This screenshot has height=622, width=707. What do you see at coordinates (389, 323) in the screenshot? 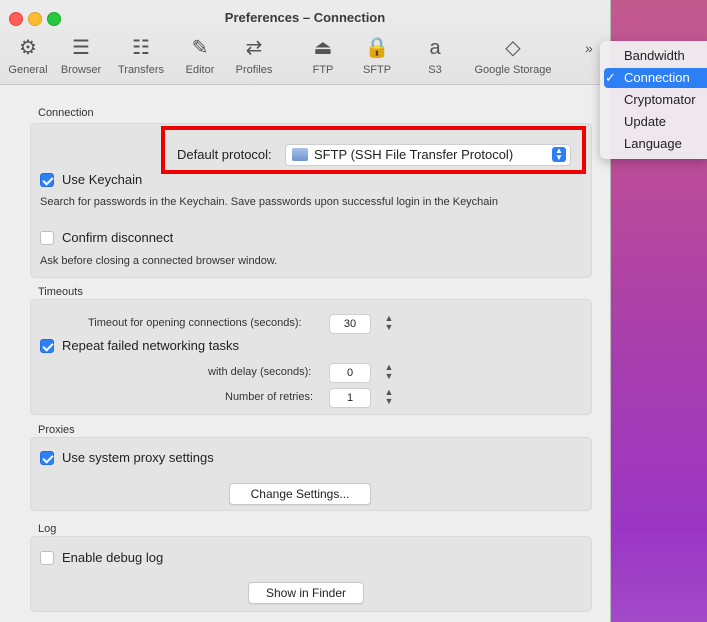
I see `timeout-stepper: ▲ ▼` at bounding box center [389, 323].